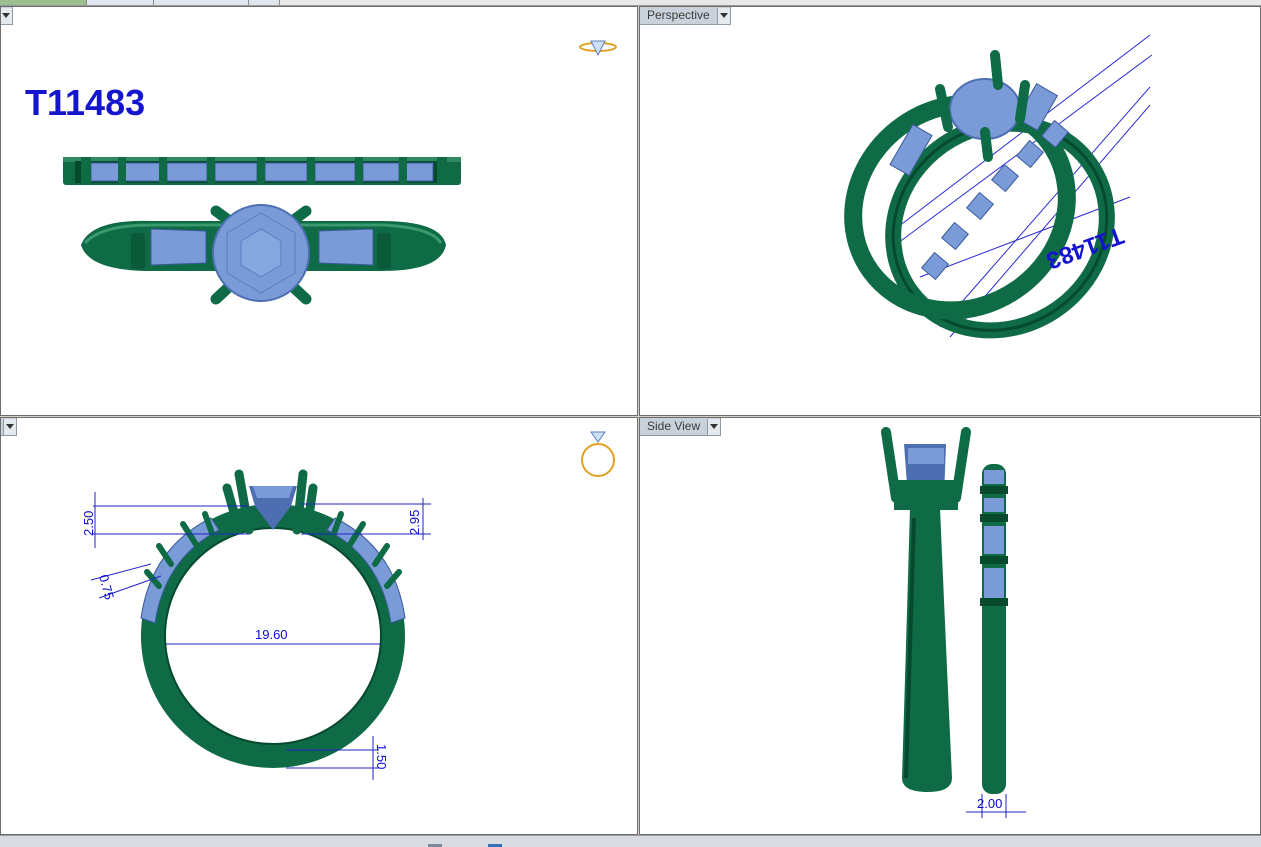 This screenshot has width=1261, height=847. What do you see at coordinates (88, 523) in the screenshot?
I see `dimension-band-height: 2.50` at bounding box center [88, 523].